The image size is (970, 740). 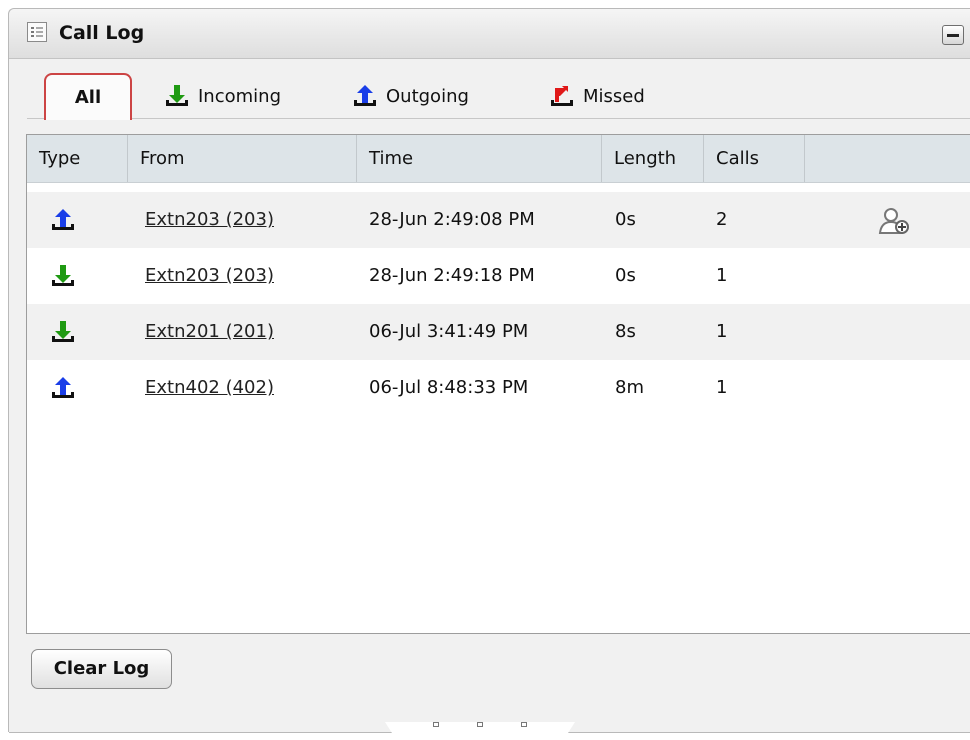 What do you see at coordinates (77, 158) in the screenshot?
I see `column-header-type: Type` at bounding box center [77, 158].